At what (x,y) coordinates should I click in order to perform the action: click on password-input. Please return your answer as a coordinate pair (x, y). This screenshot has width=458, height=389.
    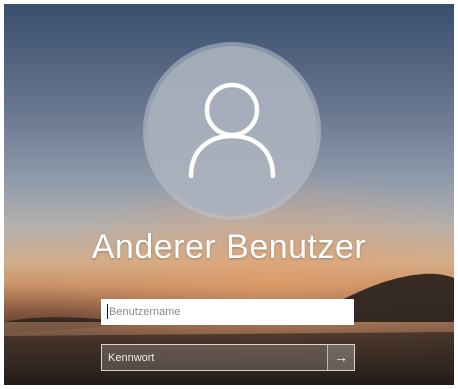
    Looking at the image, I should click on (215, 357).